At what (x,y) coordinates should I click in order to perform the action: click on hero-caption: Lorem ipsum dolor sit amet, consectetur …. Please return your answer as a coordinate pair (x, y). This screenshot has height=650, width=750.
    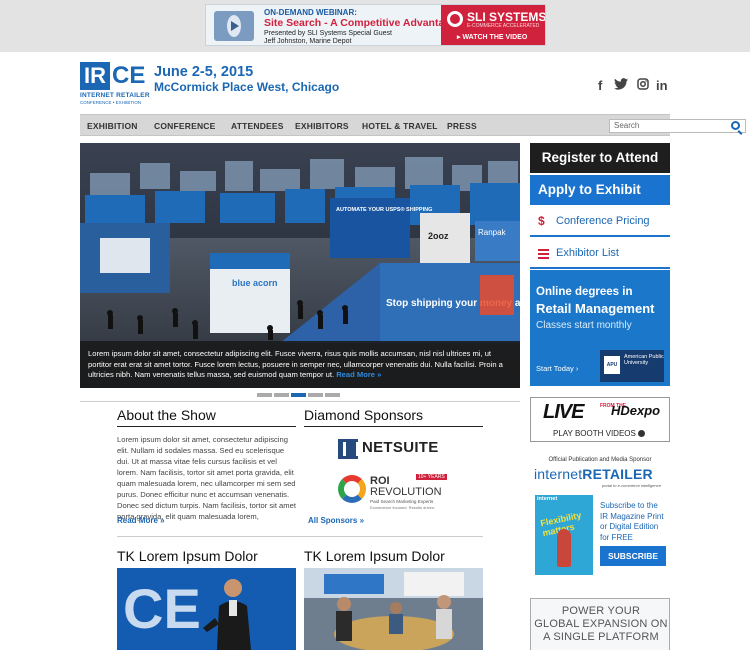
    Looking at the image, I should click on (300, 364).